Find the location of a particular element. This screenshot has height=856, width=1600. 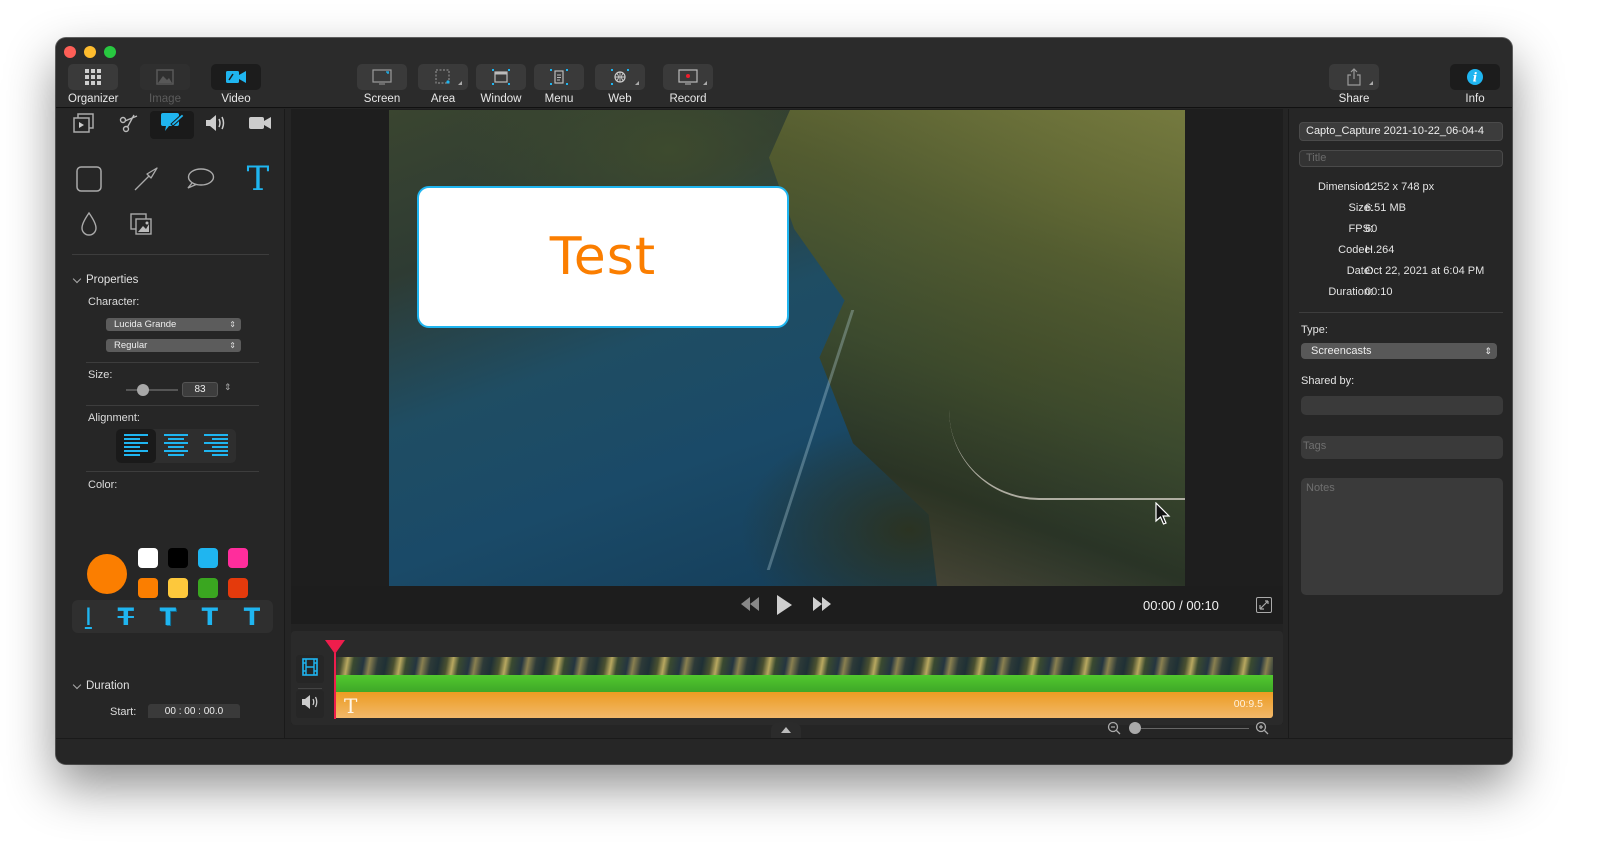

arrow-icon is located at coordinates (146, 181).